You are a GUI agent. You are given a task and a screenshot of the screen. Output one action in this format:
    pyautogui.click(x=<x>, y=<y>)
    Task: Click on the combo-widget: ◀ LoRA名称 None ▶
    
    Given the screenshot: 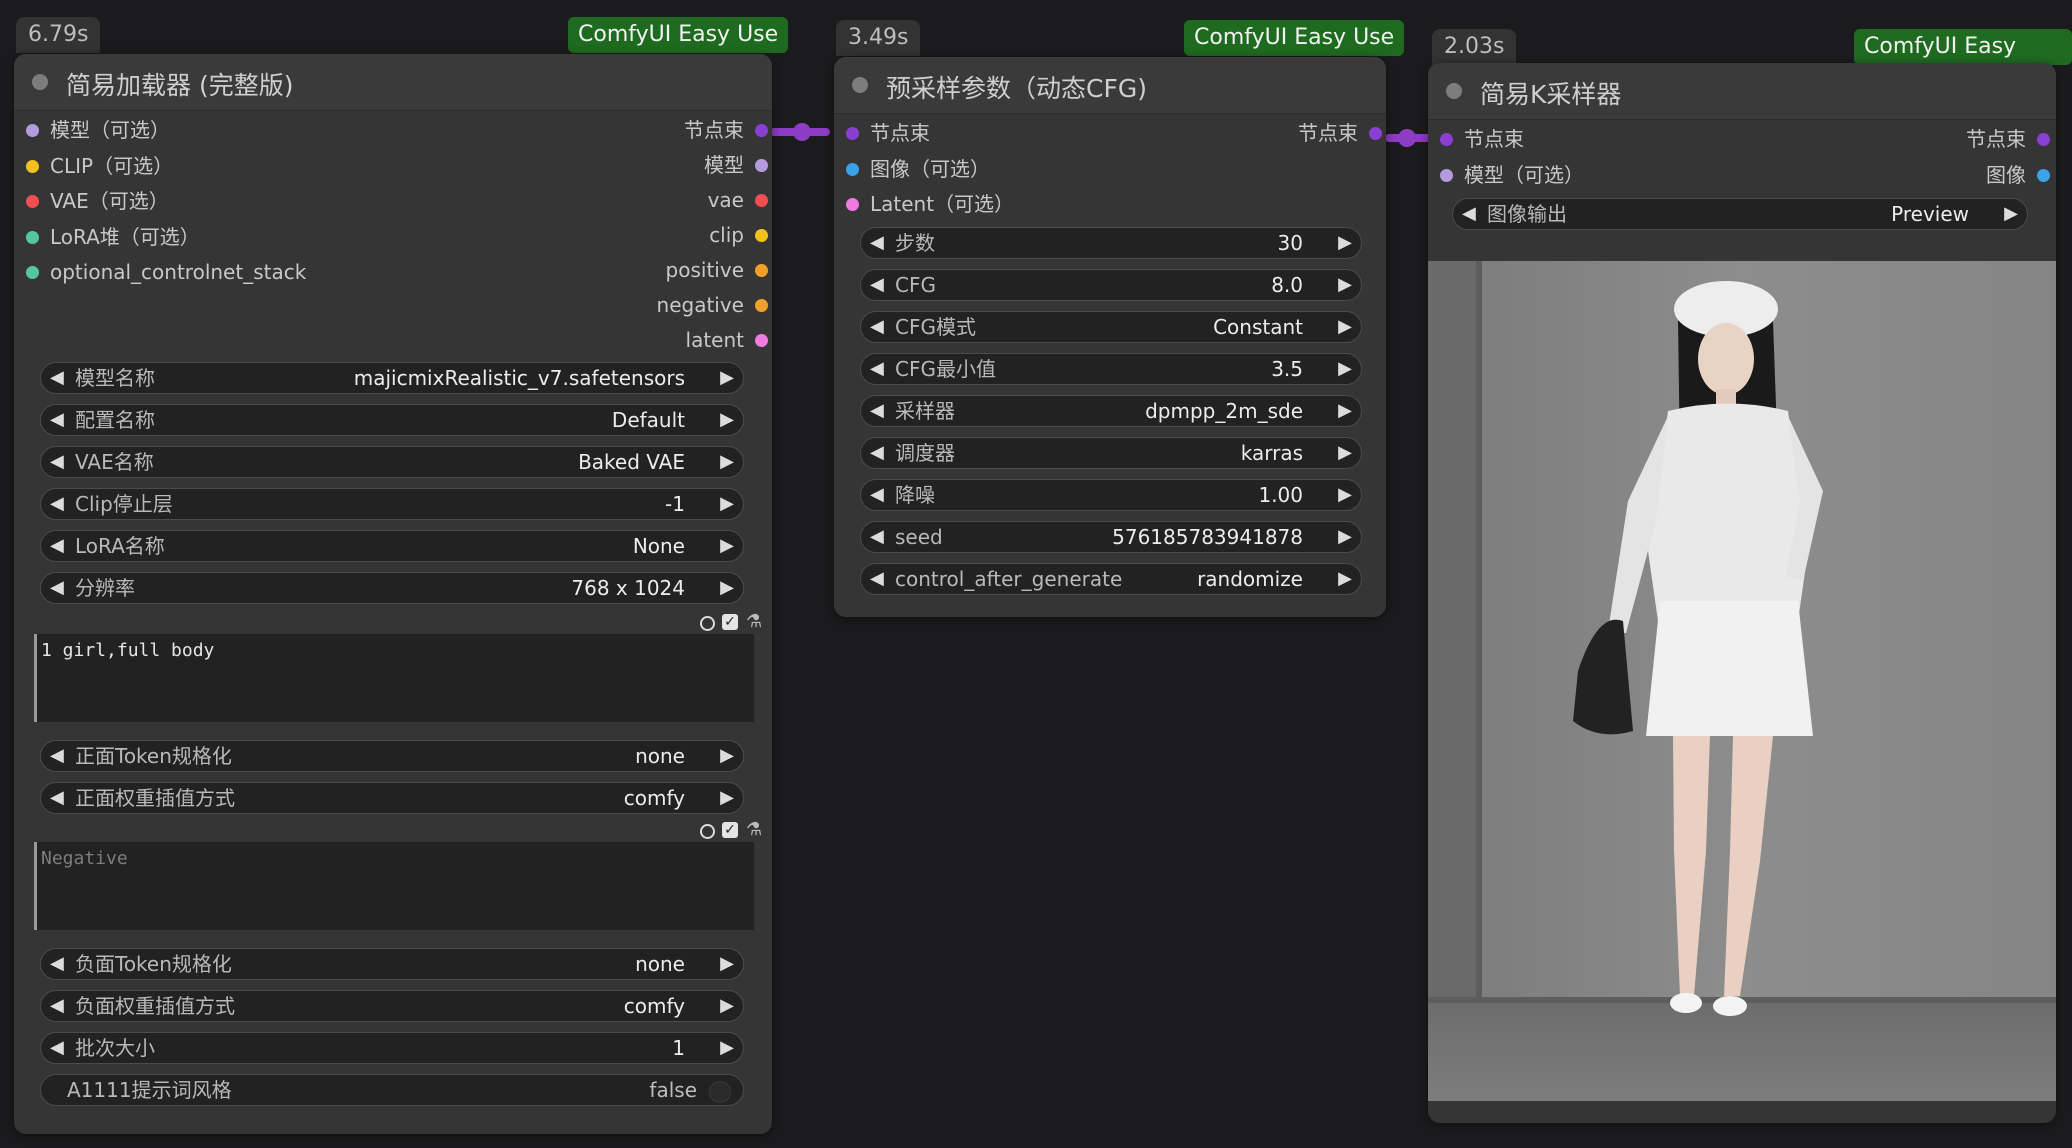 What is the action you would take?
    pyautogui.click(x=392, y=546)
    